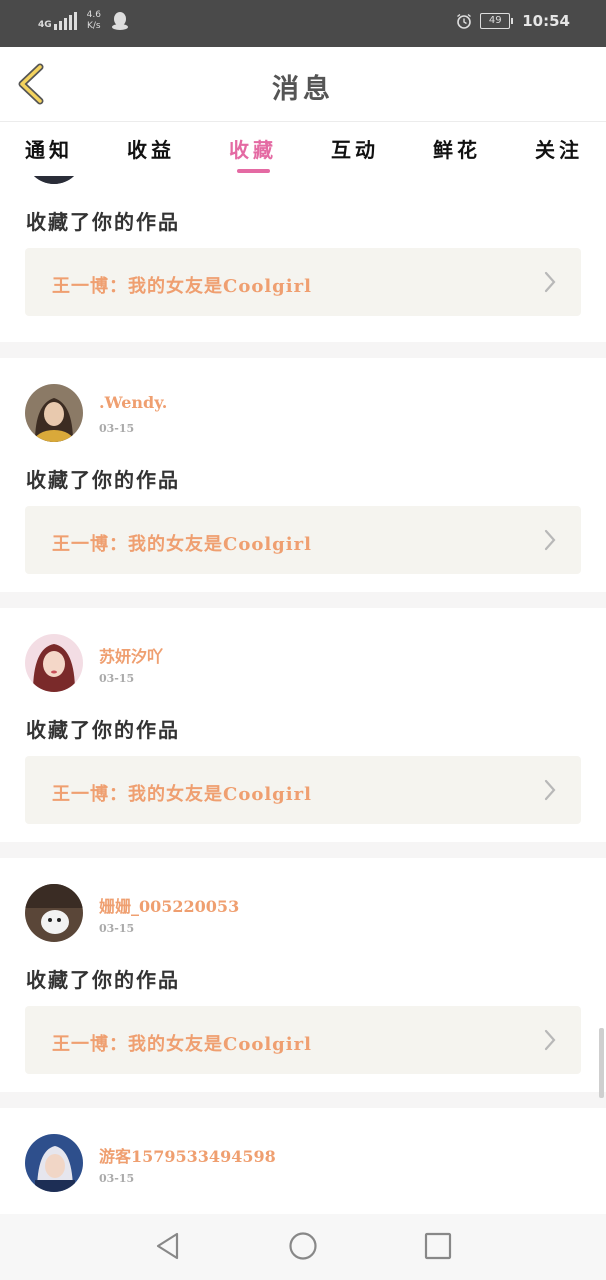 The width and height of the screenshot is (606, 1280). I want to click on status-time: 10:54, so click(546, 21).